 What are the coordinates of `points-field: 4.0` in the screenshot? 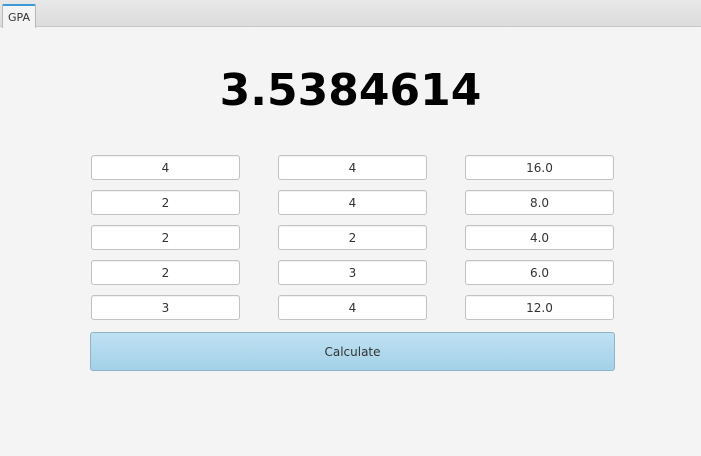 It's located at (539, 237).